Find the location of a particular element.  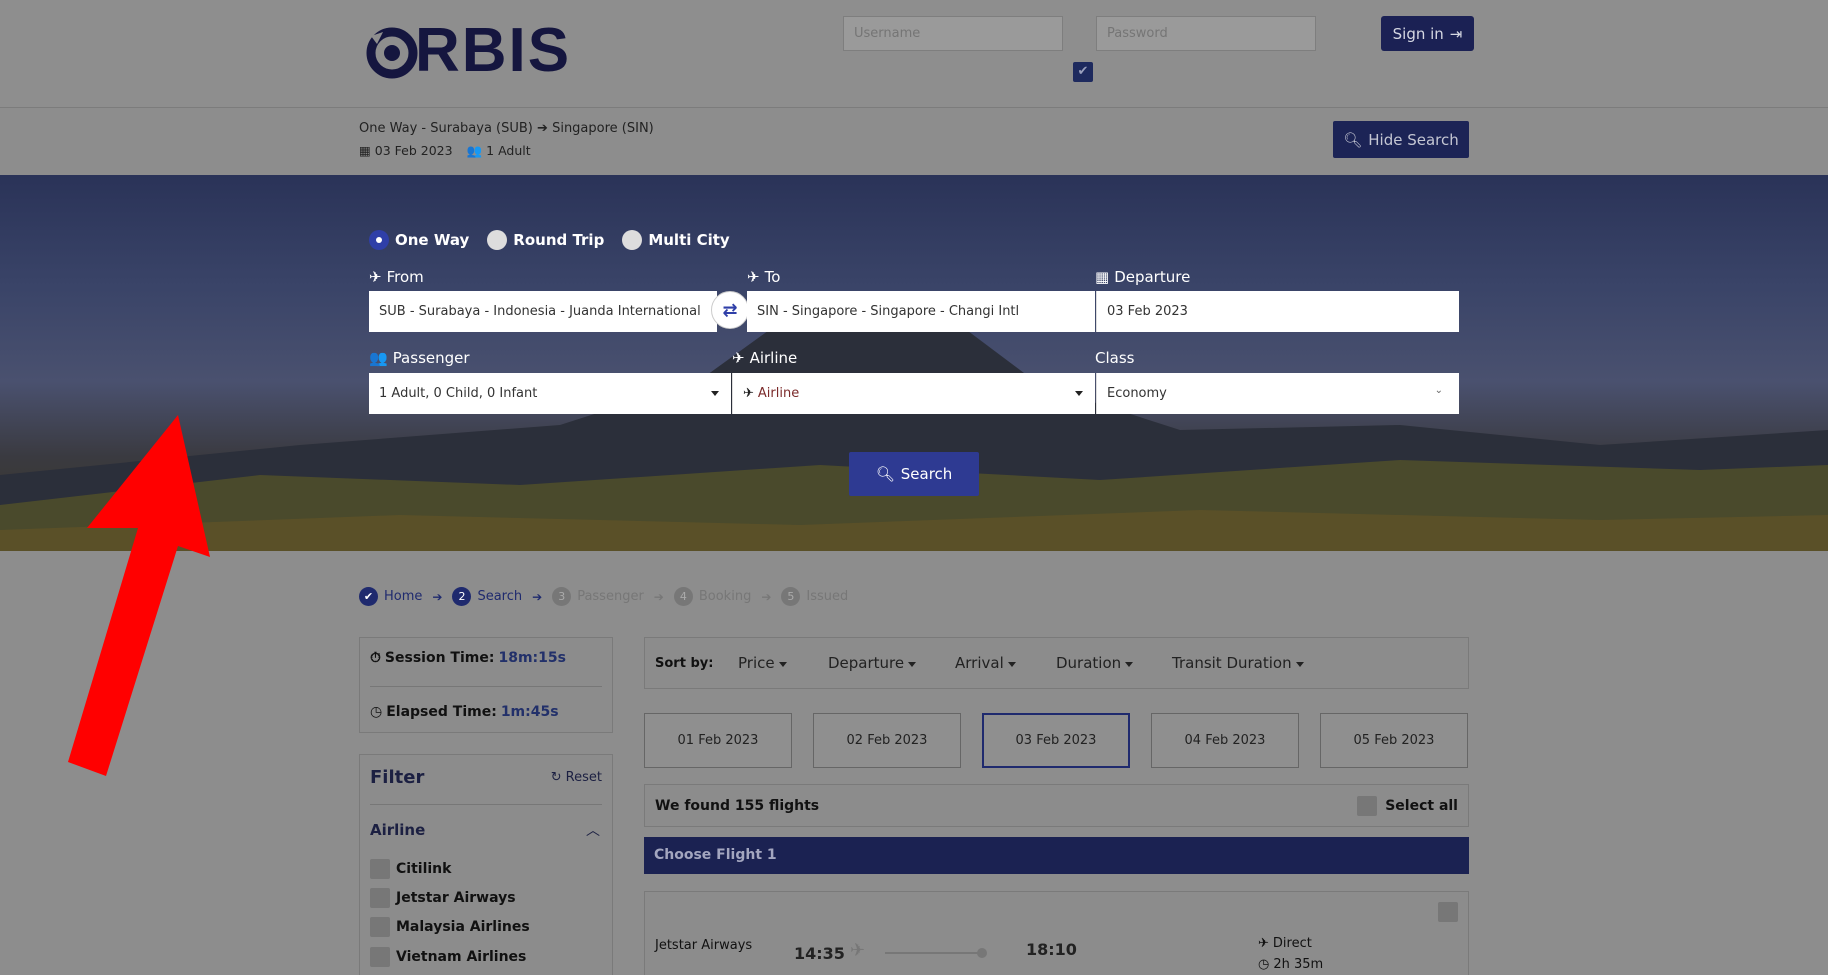

password-input is located at coordinates (1206, 33).